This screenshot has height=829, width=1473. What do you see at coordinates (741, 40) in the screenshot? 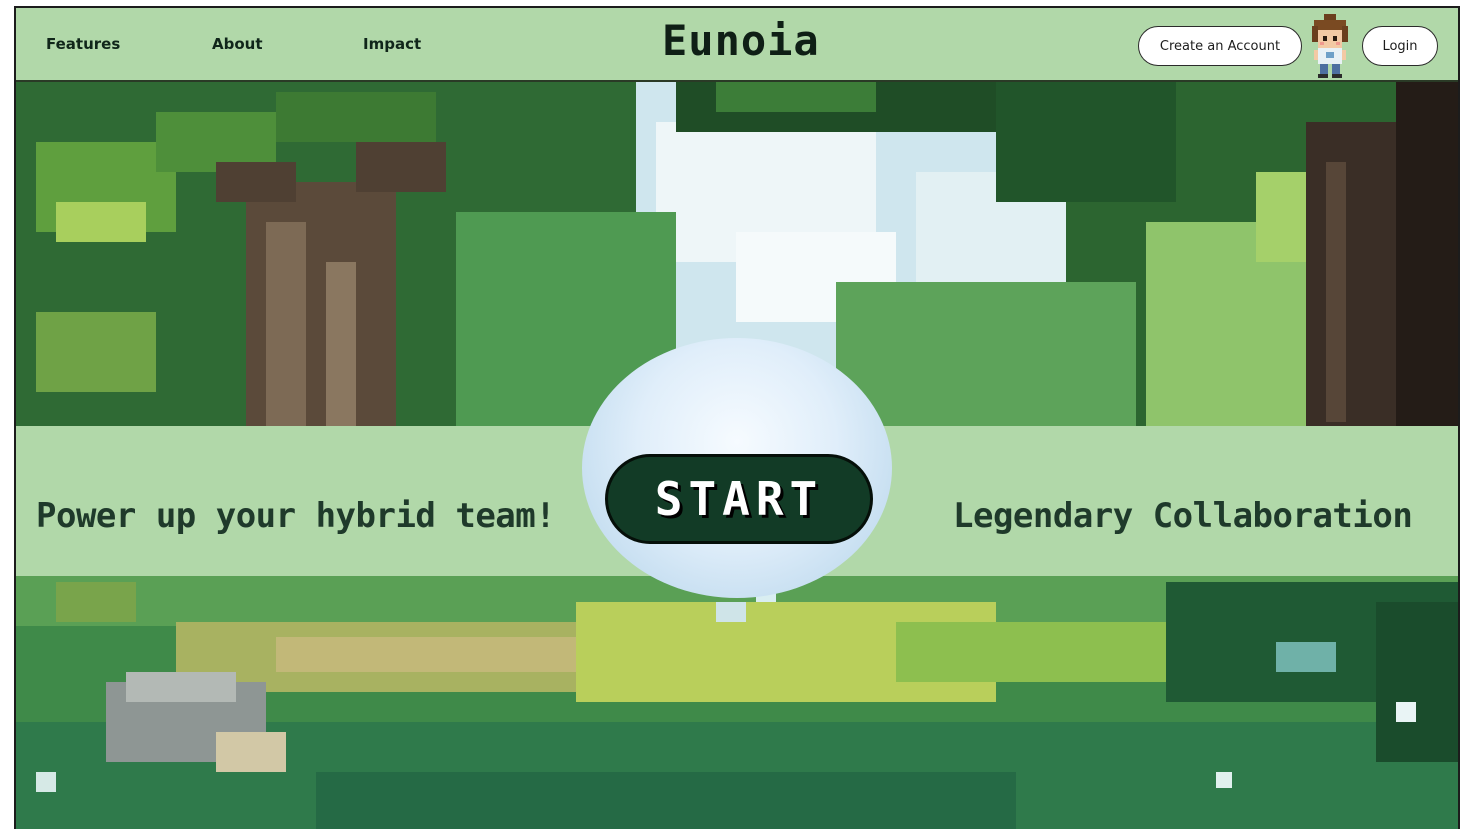
I see `brand-logo: Eunoia` at bounding box center [741, 40].